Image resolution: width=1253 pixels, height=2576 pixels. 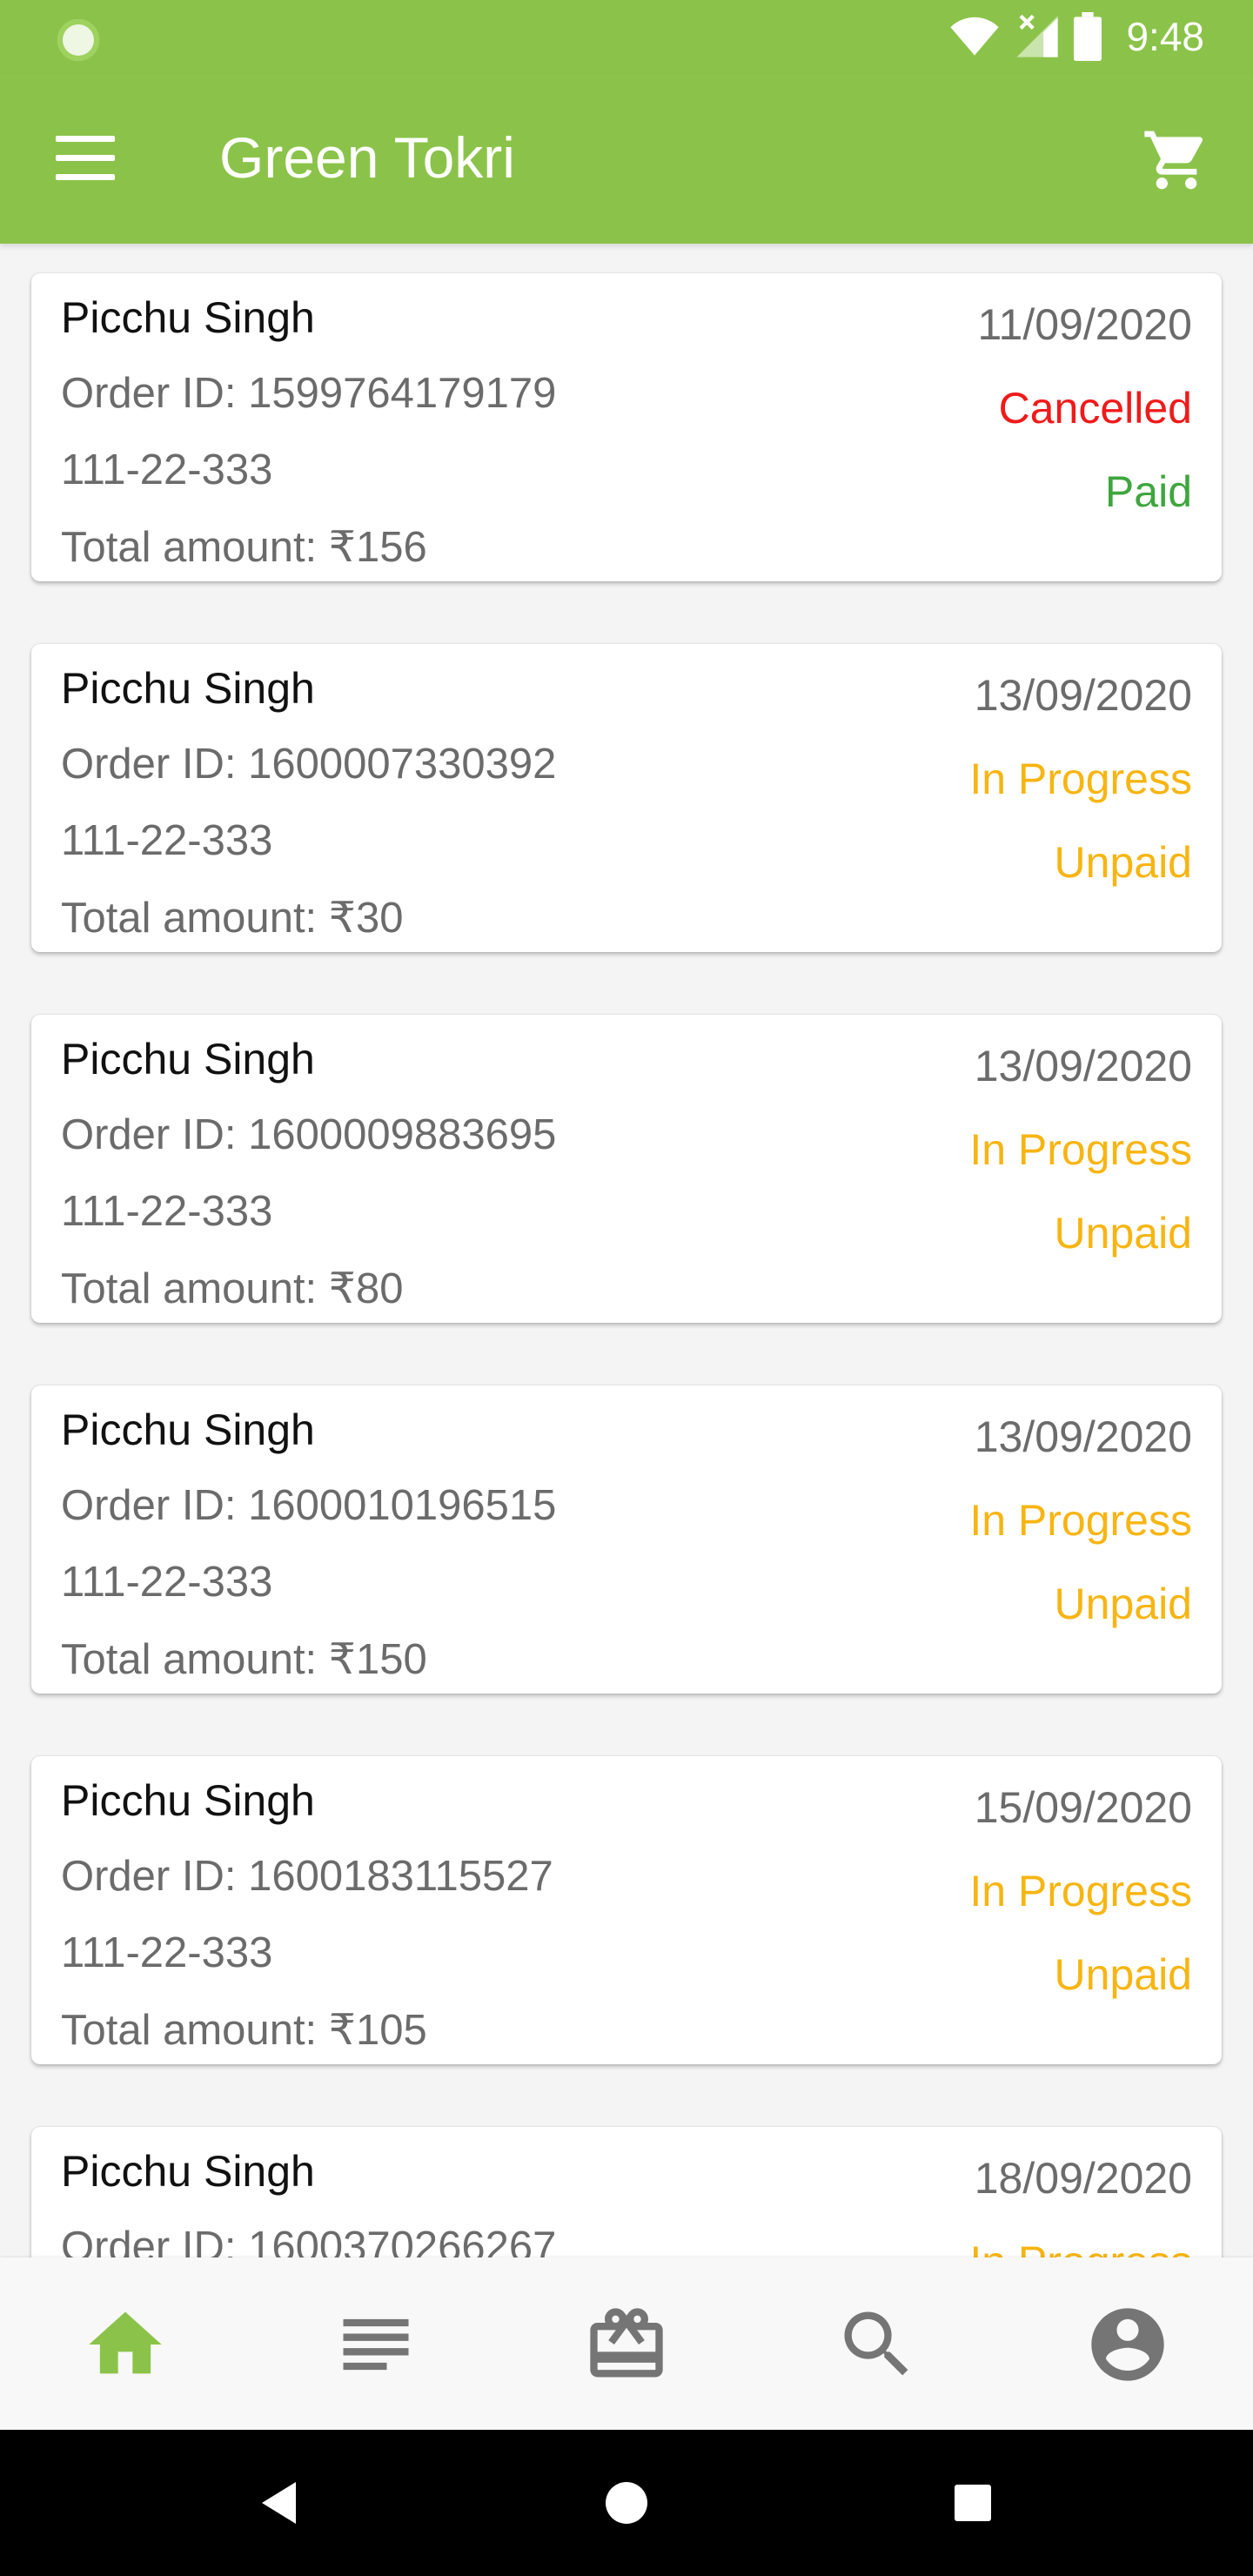 What do you see at coordinates (367, 157) in the screenshot?
I see `app-title: Green Tokri` at bounding box center [367, 157].